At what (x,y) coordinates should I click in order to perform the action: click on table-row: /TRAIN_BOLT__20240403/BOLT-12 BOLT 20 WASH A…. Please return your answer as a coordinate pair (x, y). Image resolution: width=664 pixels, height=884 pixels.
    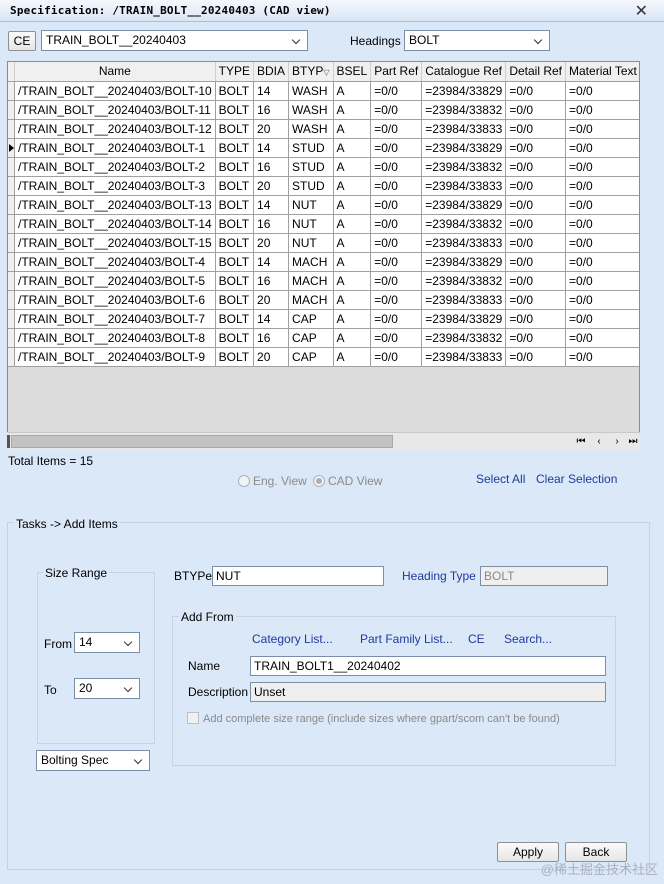
    Looking at the image, I should click on (323, 129).